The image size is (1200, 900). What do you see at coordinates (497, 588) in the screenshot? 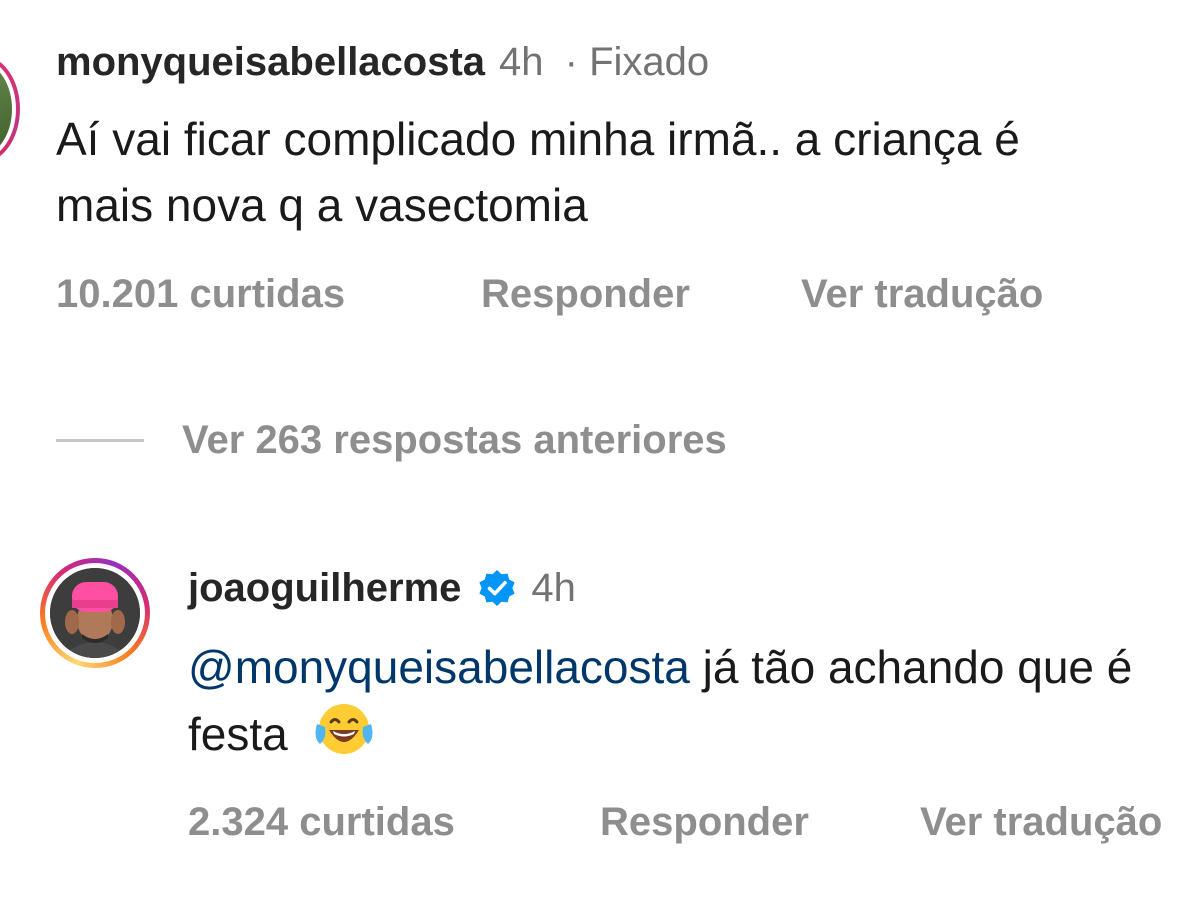
I see `verified-badge-icon` at bounding box center [497, 588].